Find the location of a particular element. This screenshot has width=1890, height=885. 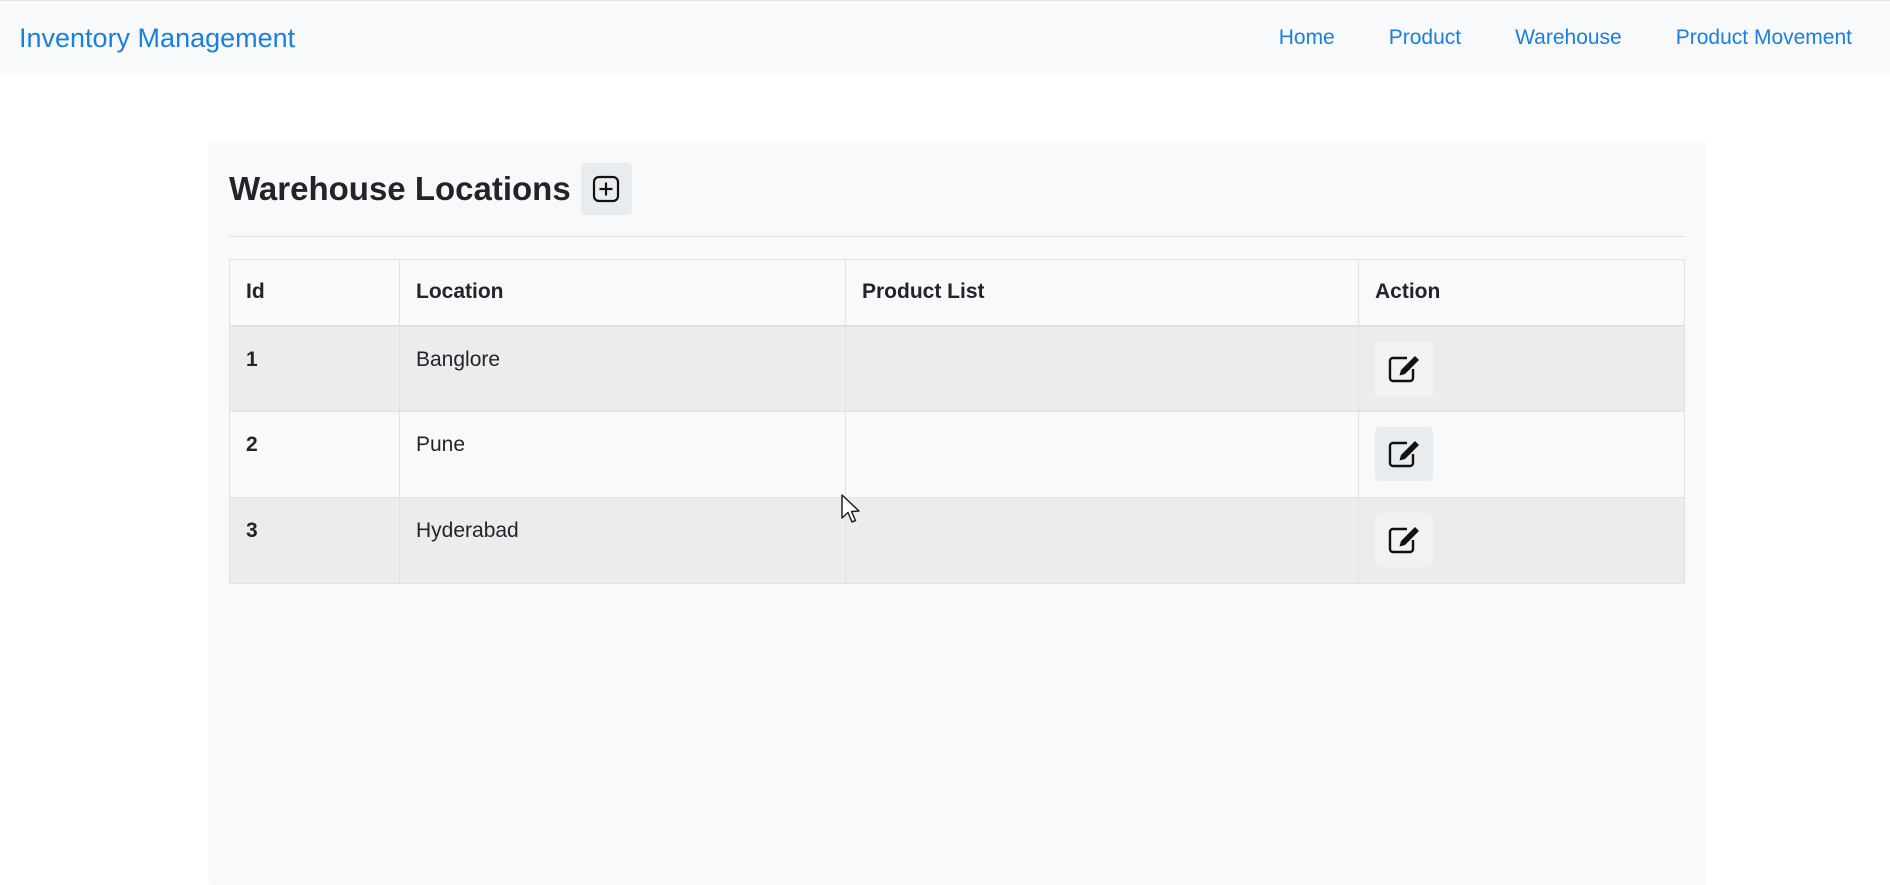

table-header-row: Id Location Product List Action is located at coordinates (957, 293).